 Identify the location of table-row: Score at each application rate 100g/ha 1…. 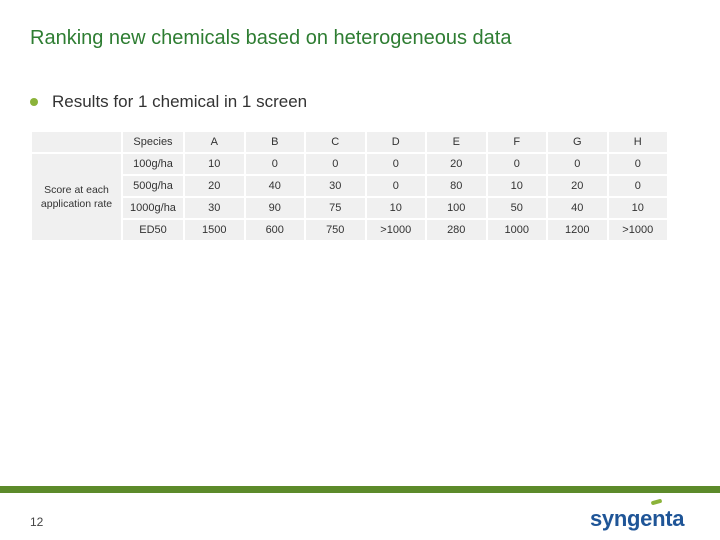
(349, 197).